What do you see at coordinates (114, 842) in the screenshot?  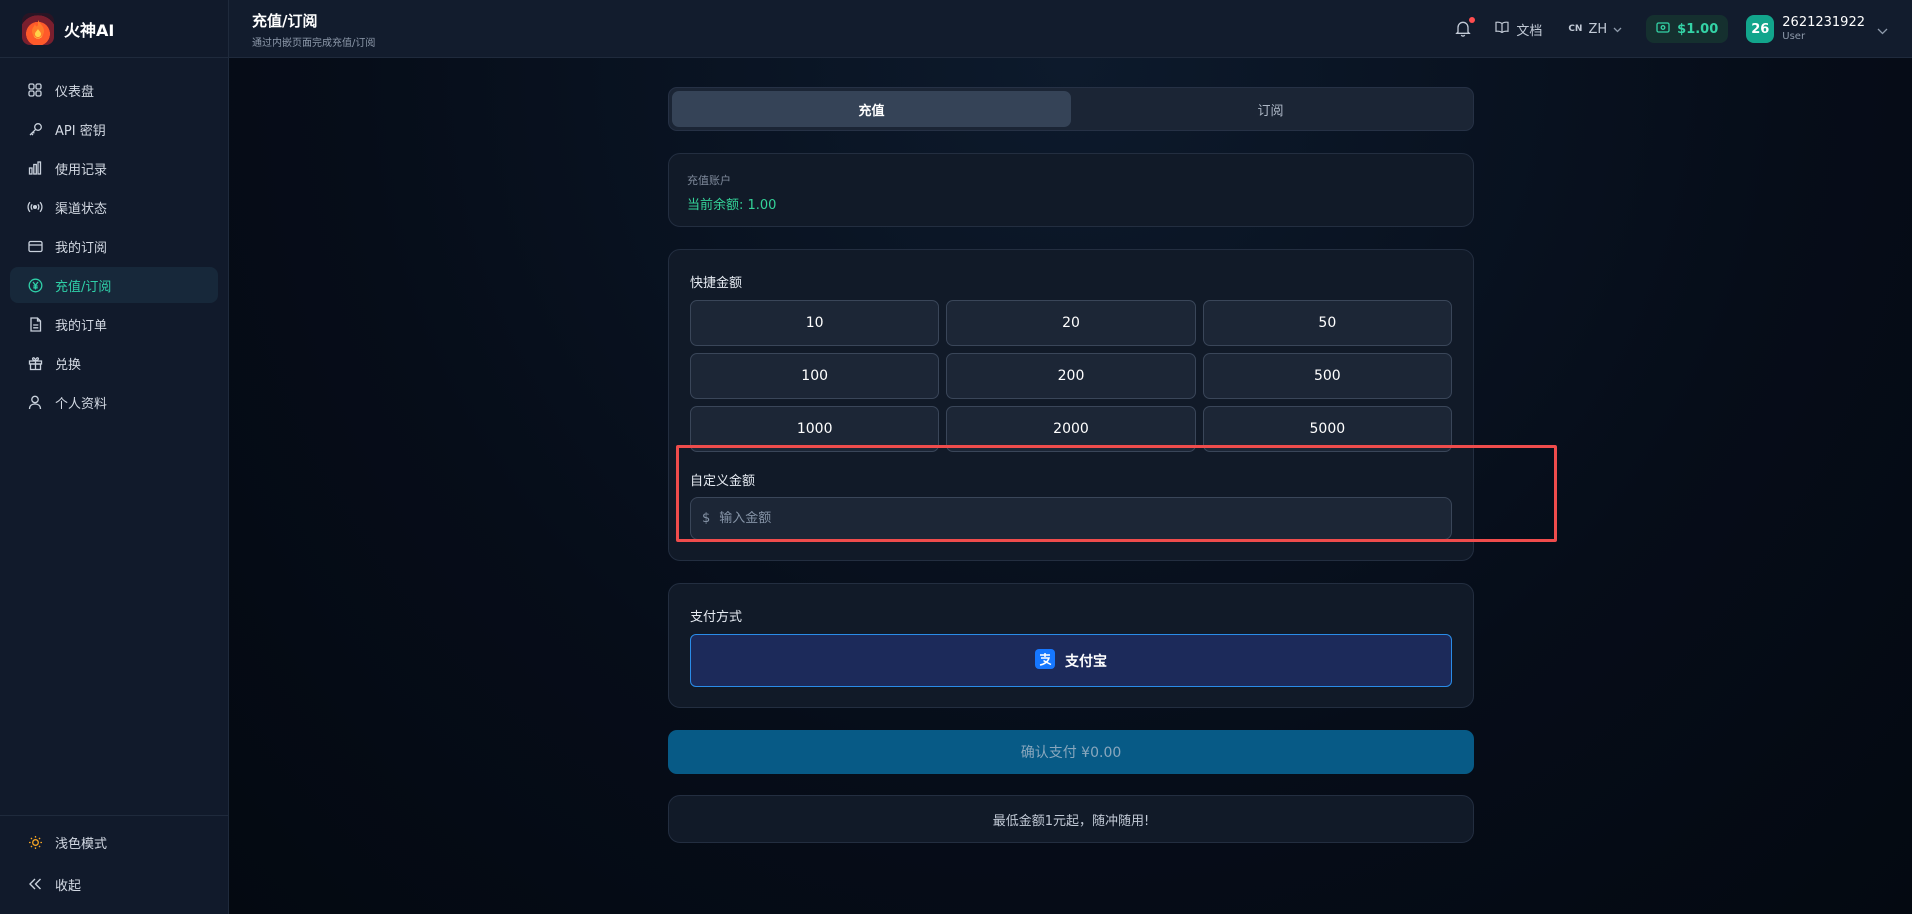 I see `light-mode-toggle: 浅色模式` at bounding box center [114, 842].